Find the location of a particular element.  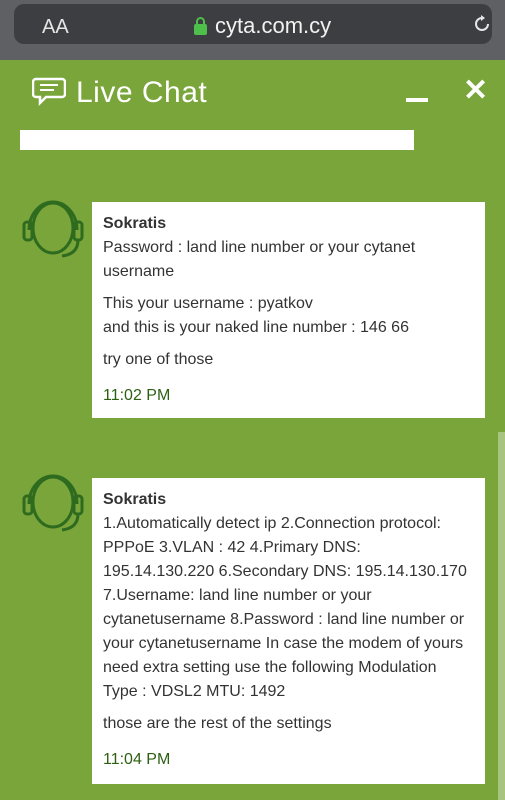

chat-bubble-icon is located at coordinates (49, 92).